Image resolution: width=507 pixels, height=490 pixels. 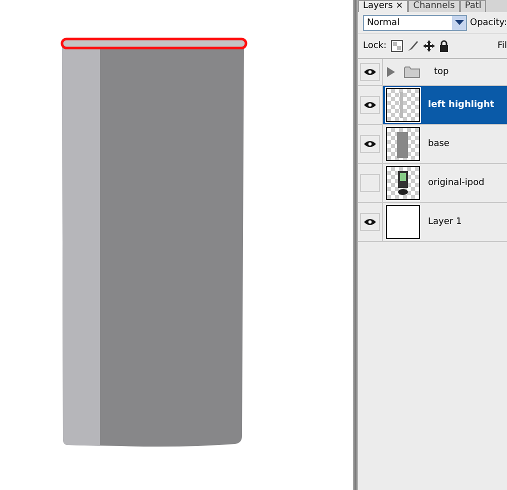 I want to click on brush-icon, so click(x=412, y=46).